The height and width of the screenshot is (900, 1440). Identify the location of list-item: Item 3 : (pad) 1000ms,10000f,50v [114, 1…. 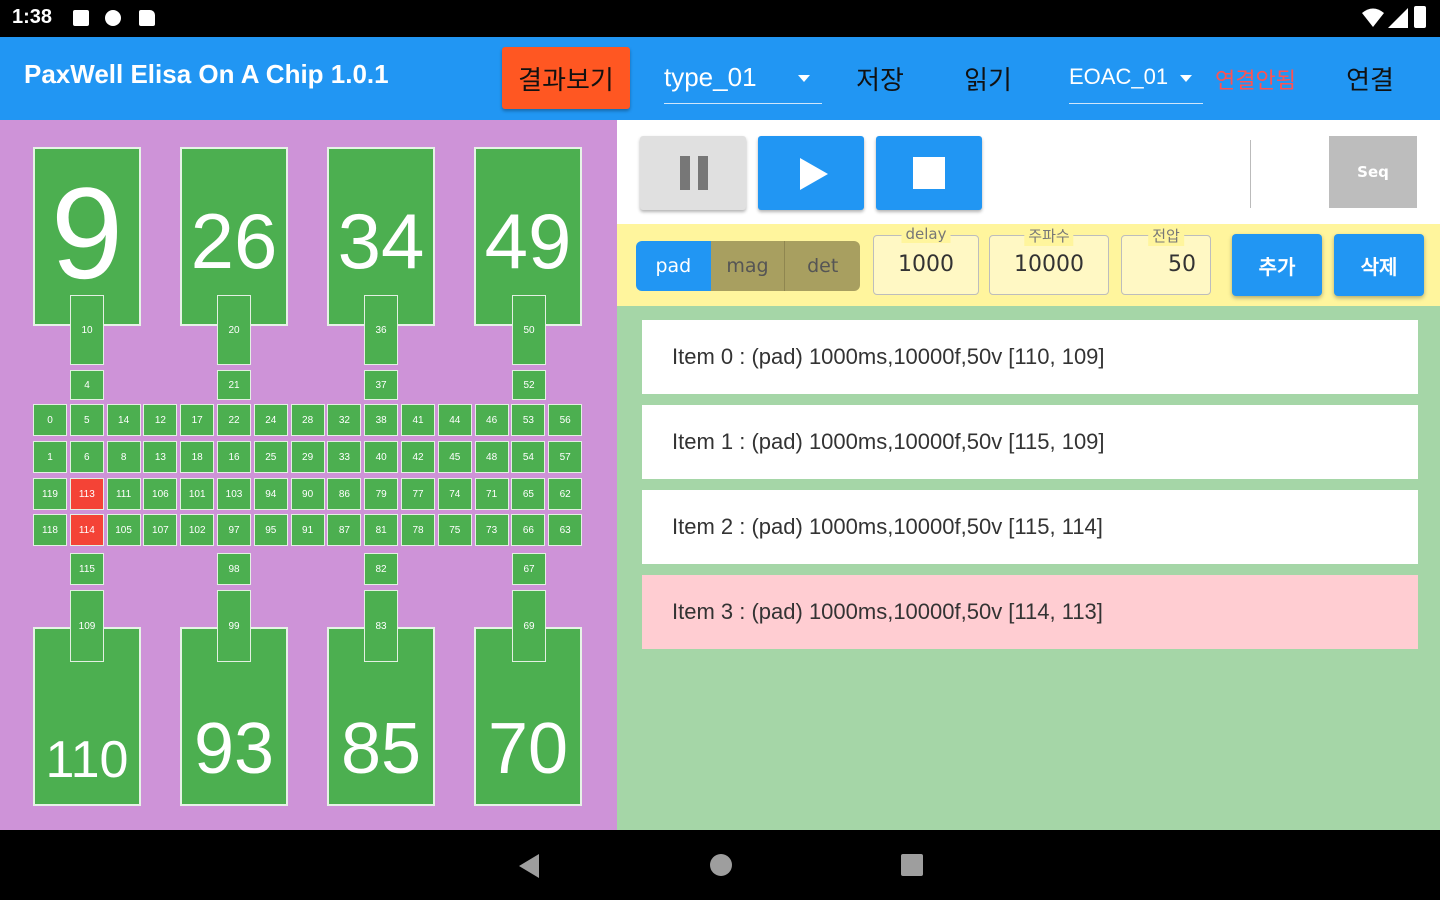
(1030, 612).